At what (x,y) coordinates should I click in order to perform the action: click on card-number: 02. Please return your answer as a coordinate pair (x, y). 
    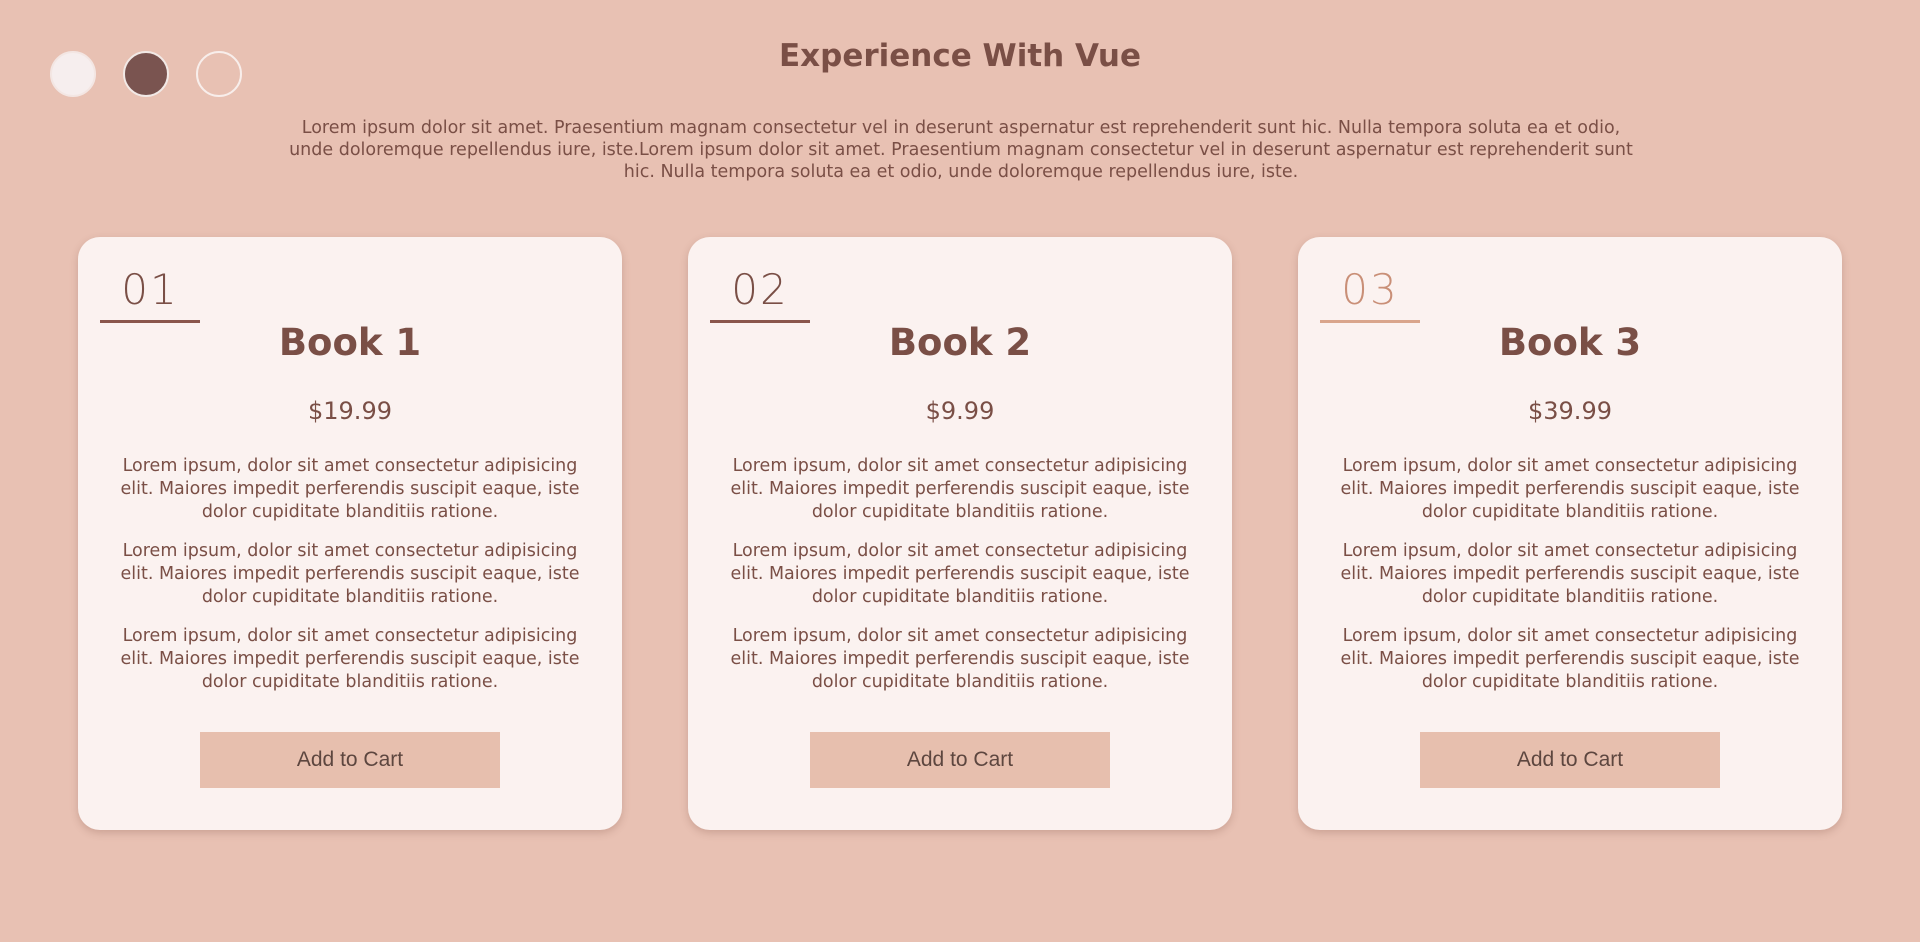
    Looking at the image, I should click on (760, 294).